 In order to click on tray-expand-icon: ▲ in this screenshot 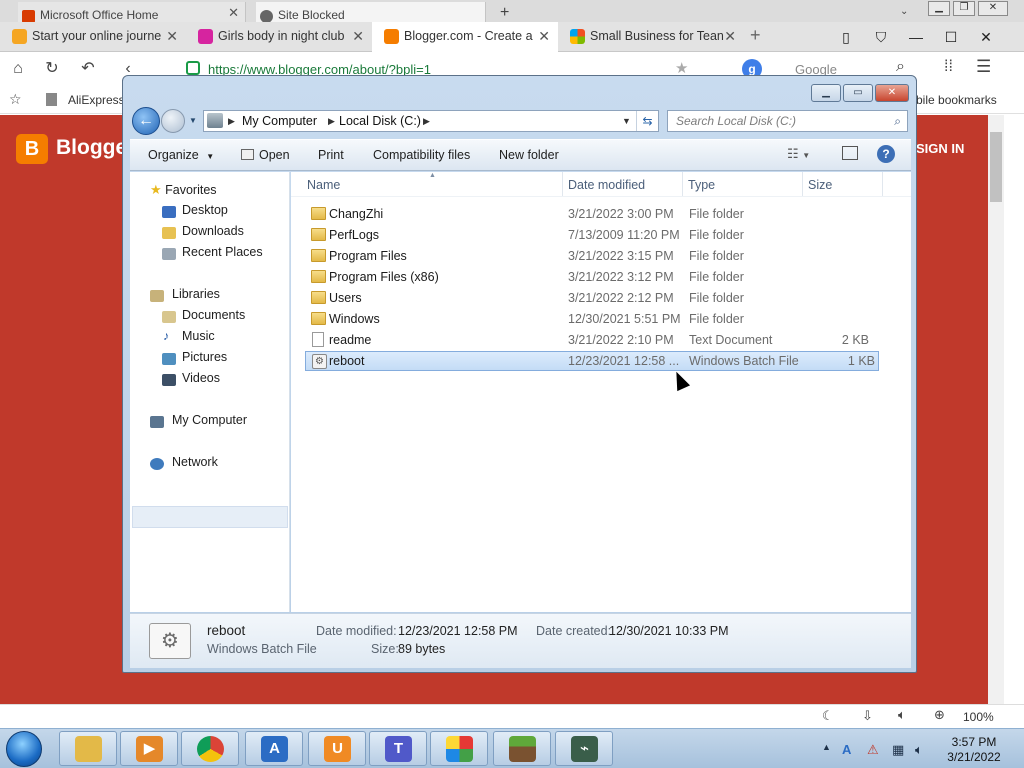, I will do `click(826, 747)`.